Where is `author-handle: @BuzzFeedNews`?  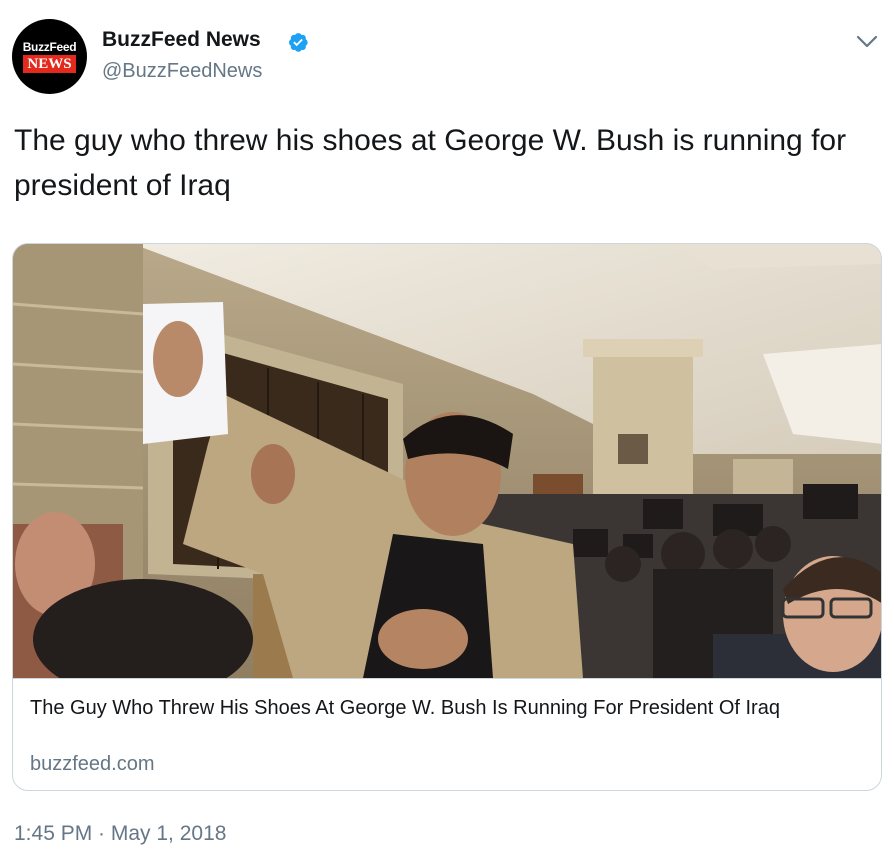 author-handle: @BuzzFeedNews is located at coordinates (182, 71).